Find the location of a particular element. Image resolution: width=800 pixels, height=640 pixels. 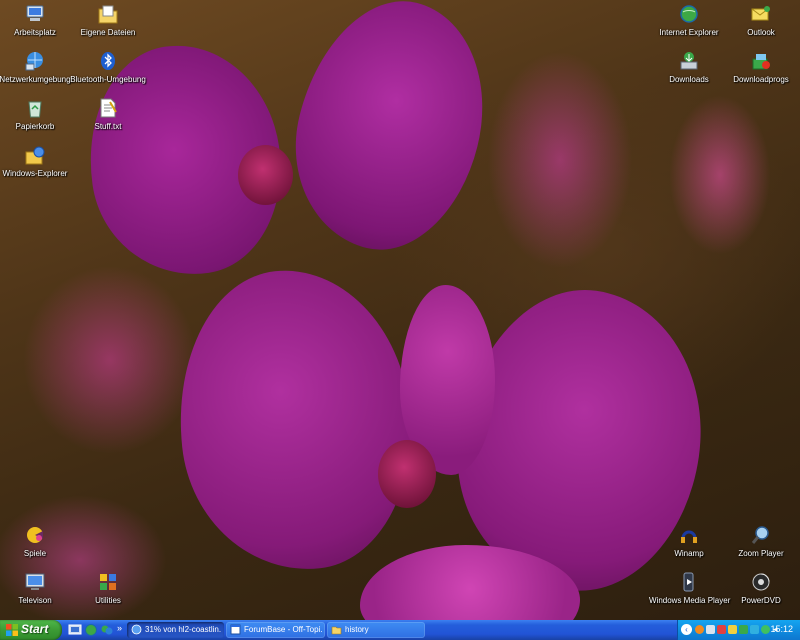

browser-download-icon is located at coordinates (136, 629).